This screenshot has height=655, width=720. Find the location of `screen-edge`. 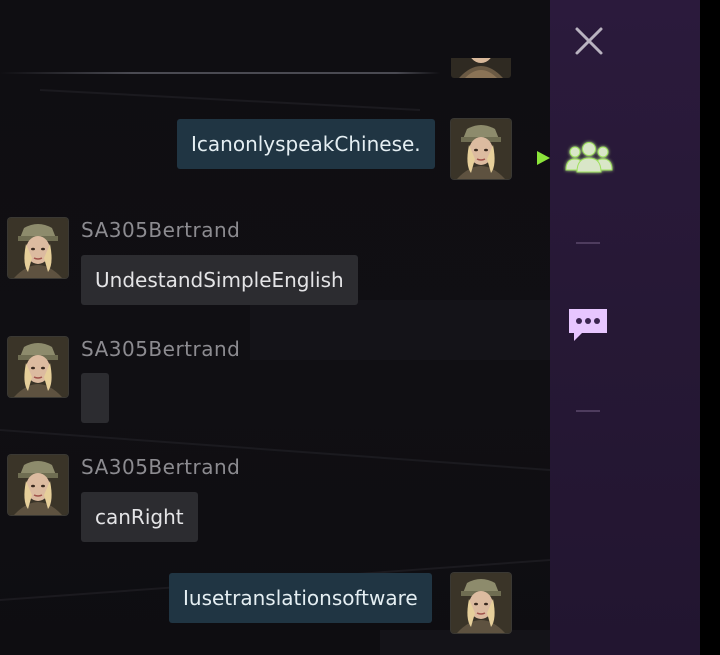

screen-edge is located at coordinates (710, 327).